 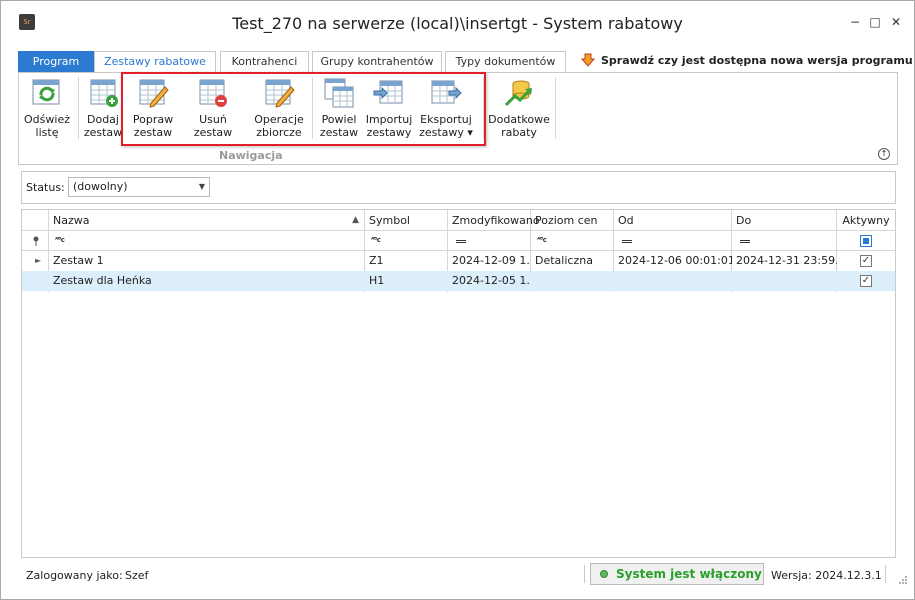 What do you see at coordinates (56, 61) in the screenshot?
I see `tab-program: Program` at bounding box center [56, 61].